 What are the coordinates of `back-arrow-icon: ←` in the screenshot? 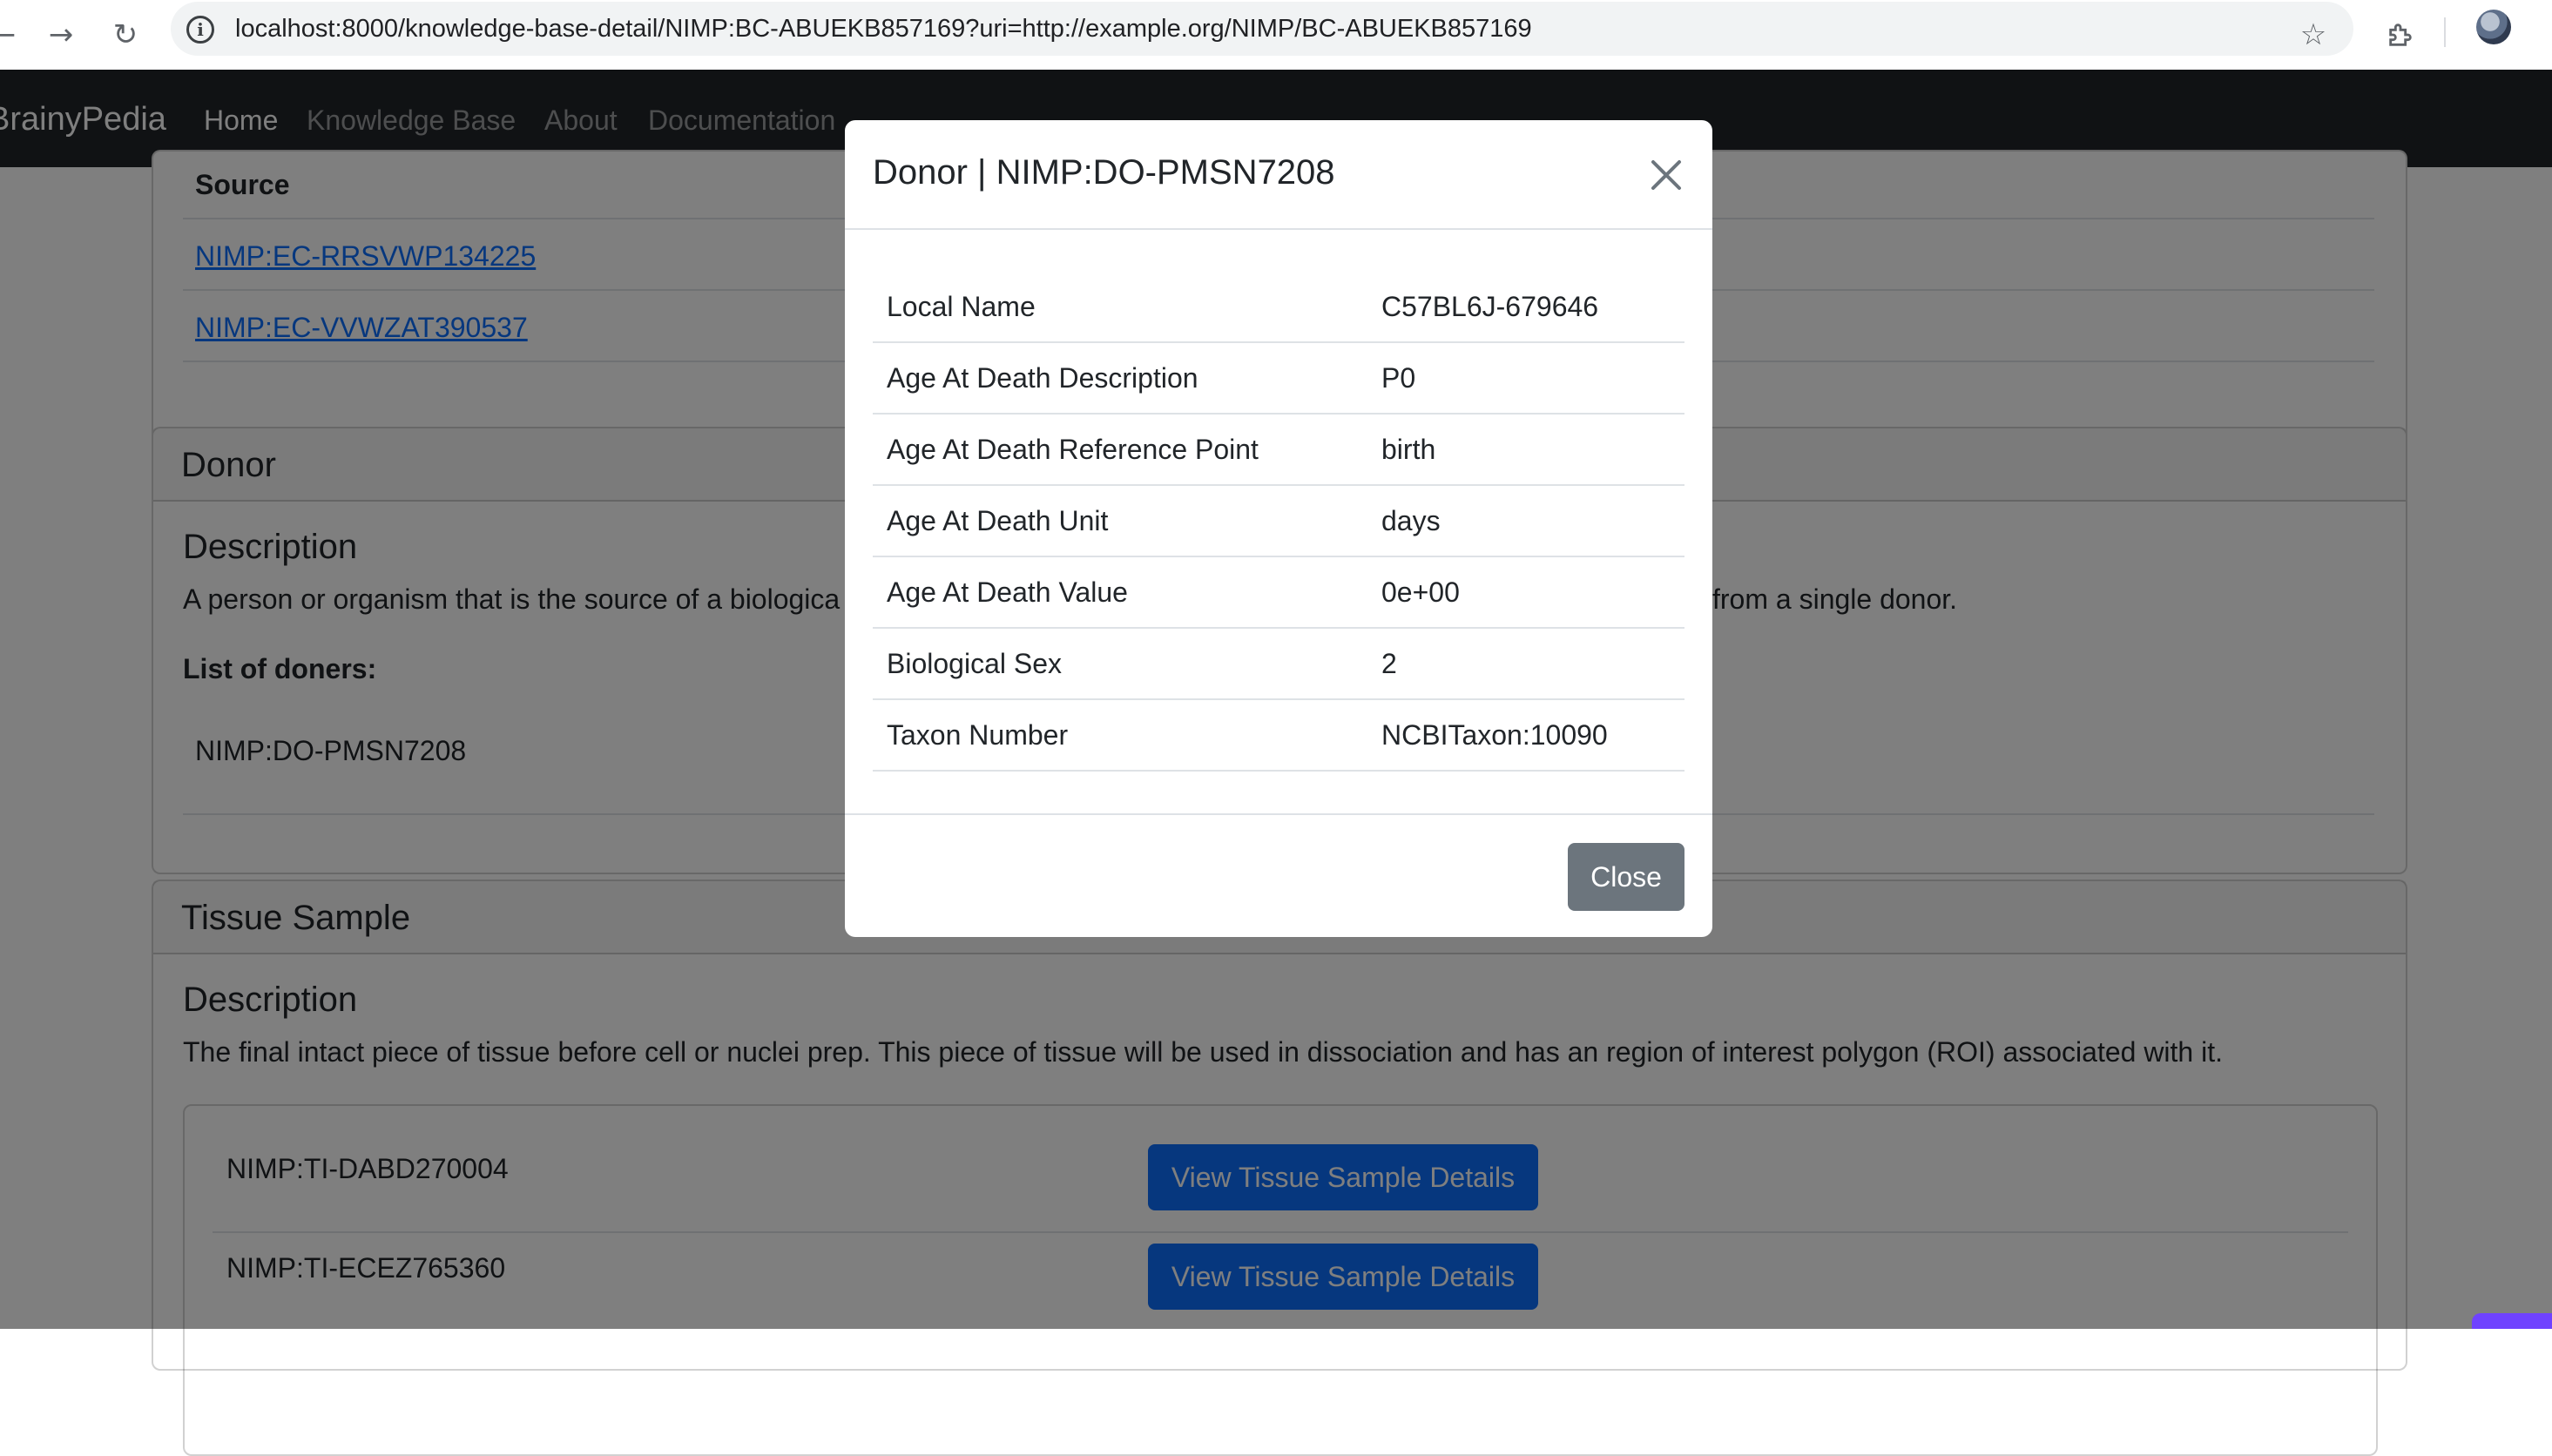 It's located at (13, 34).